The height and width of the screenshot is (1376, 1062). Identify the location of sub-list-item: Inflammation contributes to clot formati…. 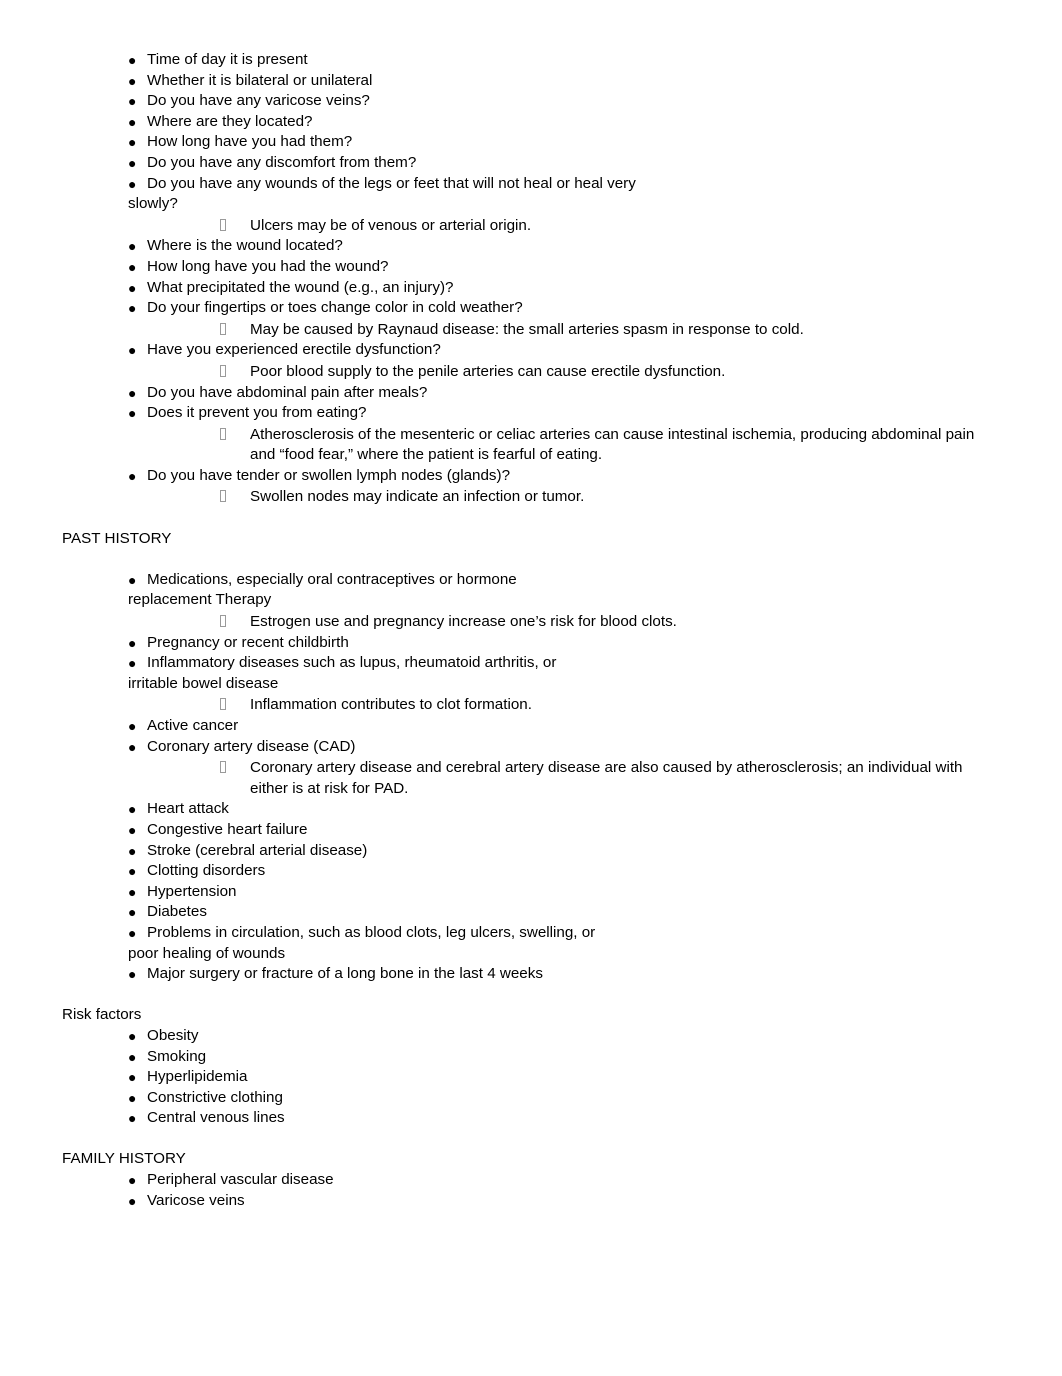
(611, 705).